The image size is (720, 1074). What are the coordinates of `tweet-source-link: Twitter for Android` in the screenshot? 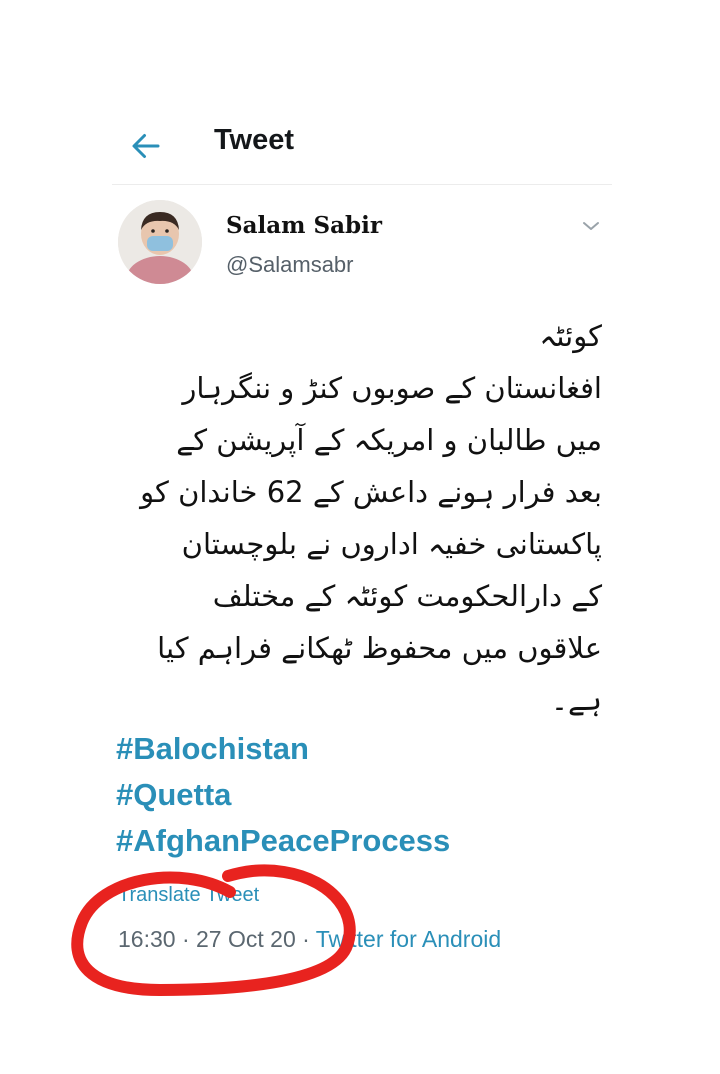 It's located at (408, 939).